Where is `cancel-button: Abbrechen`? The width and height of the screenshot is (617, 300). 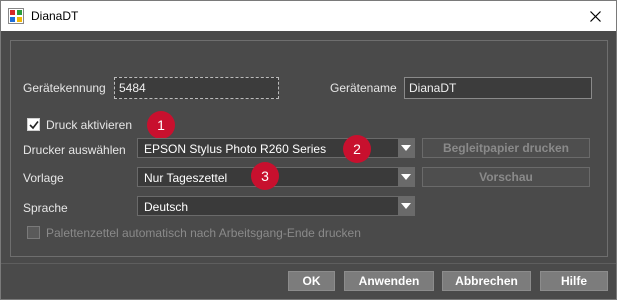 cancel-button: Abbrechen is located at coordinates (486, 281).